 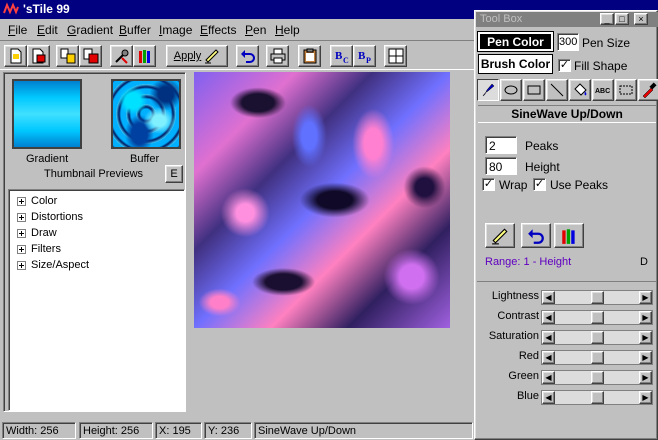 I want to click on menu-file: File, so click(x=17, y=30).